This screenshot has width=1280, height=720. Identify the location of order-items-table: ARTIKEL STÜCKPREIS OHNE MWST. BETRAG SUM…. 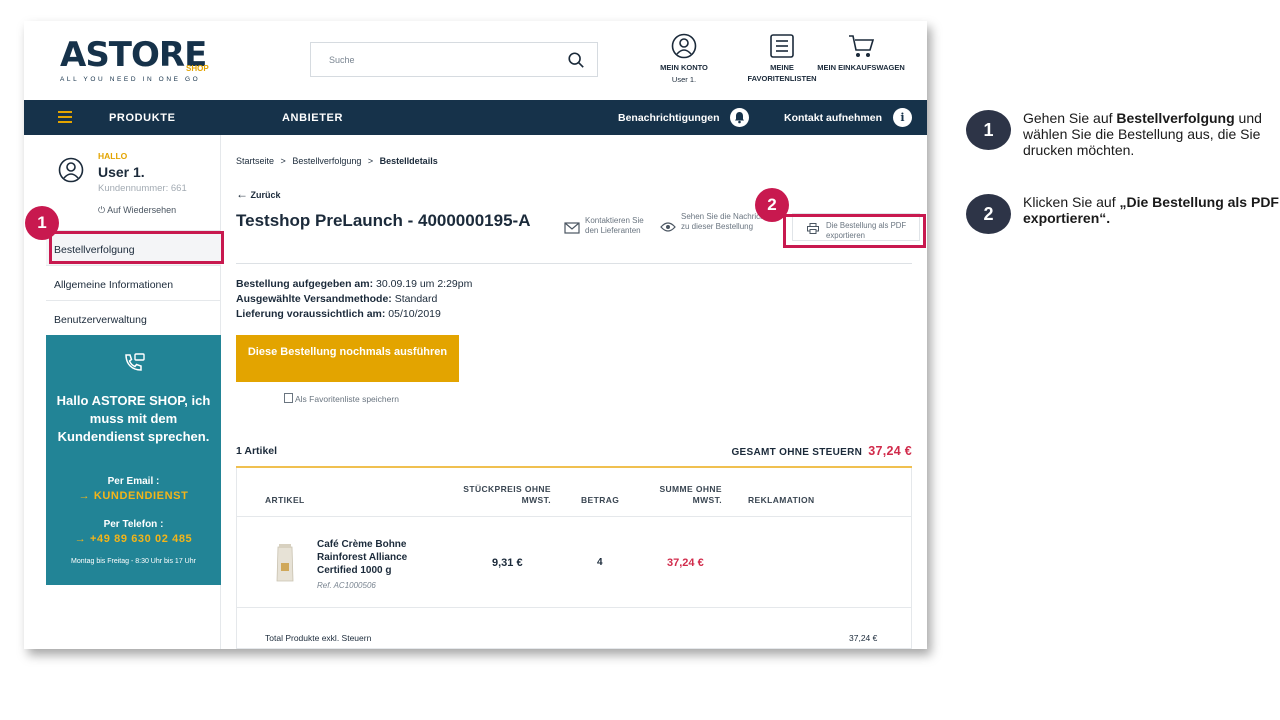
(574, 558).